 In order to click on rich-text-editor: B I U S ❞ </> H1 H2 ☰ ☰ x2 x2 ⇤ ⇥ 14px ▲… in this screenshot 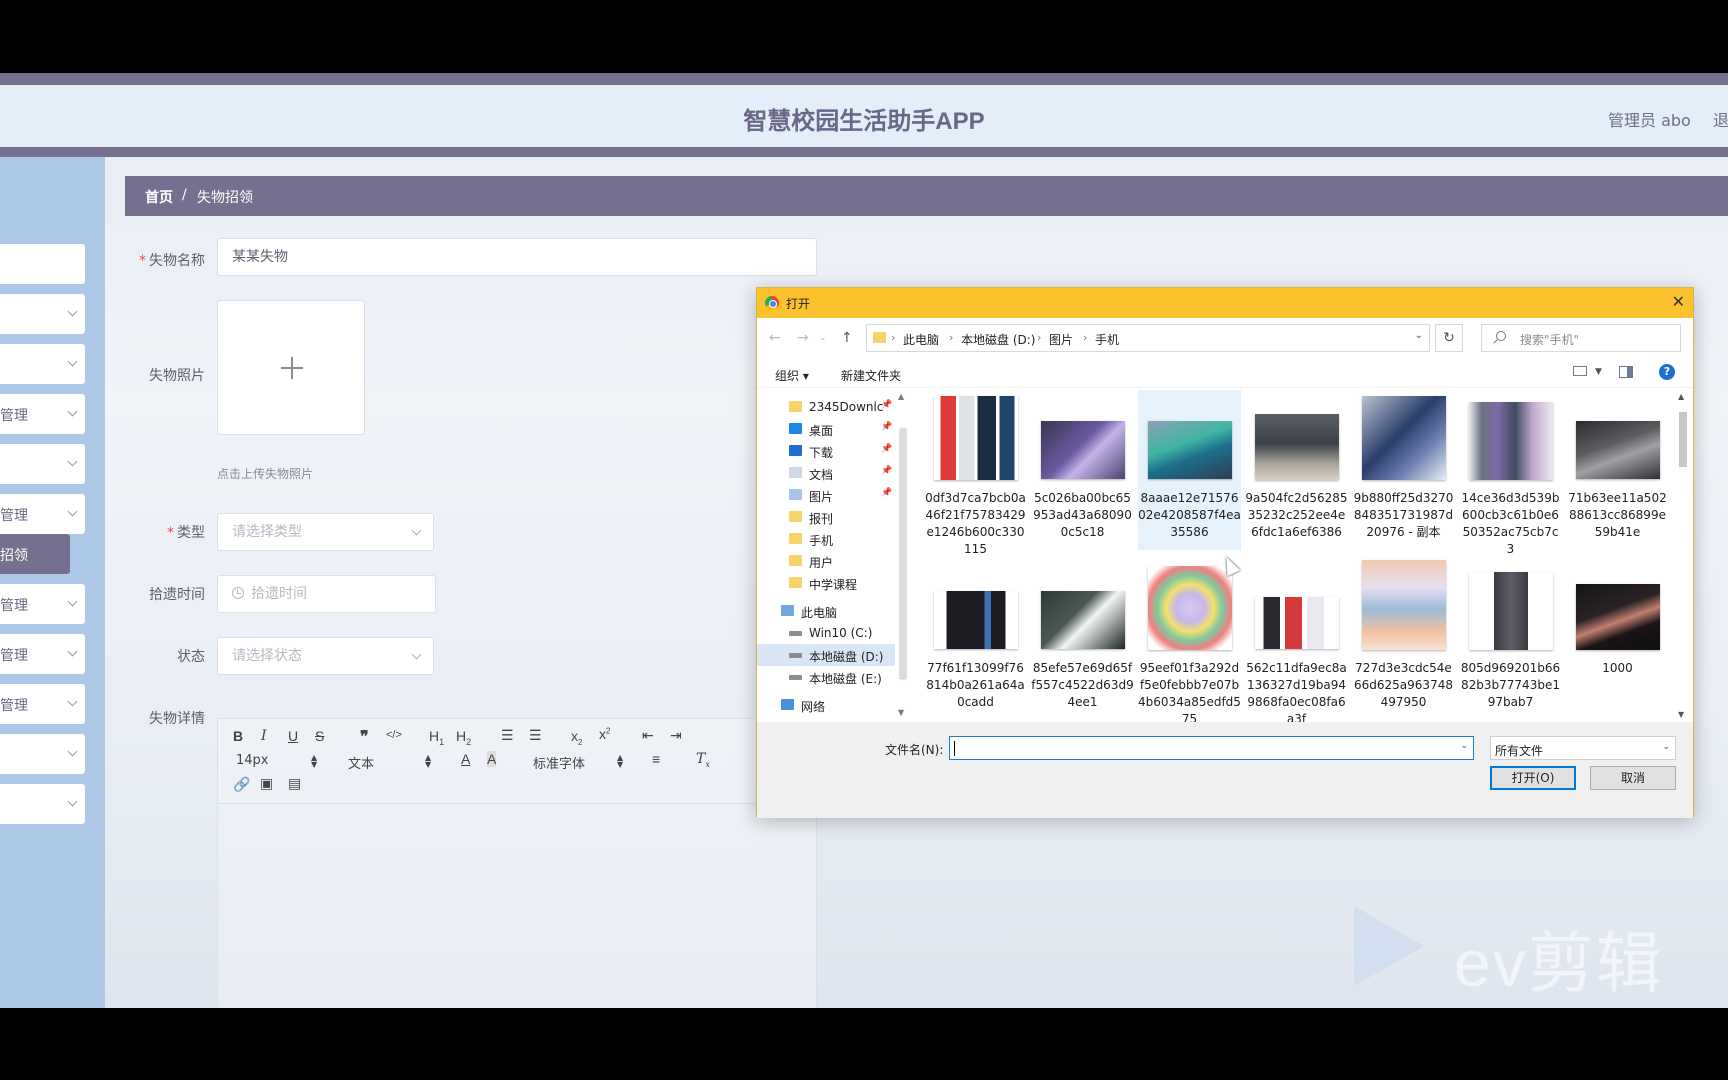, I will do `click(517, 863)`.